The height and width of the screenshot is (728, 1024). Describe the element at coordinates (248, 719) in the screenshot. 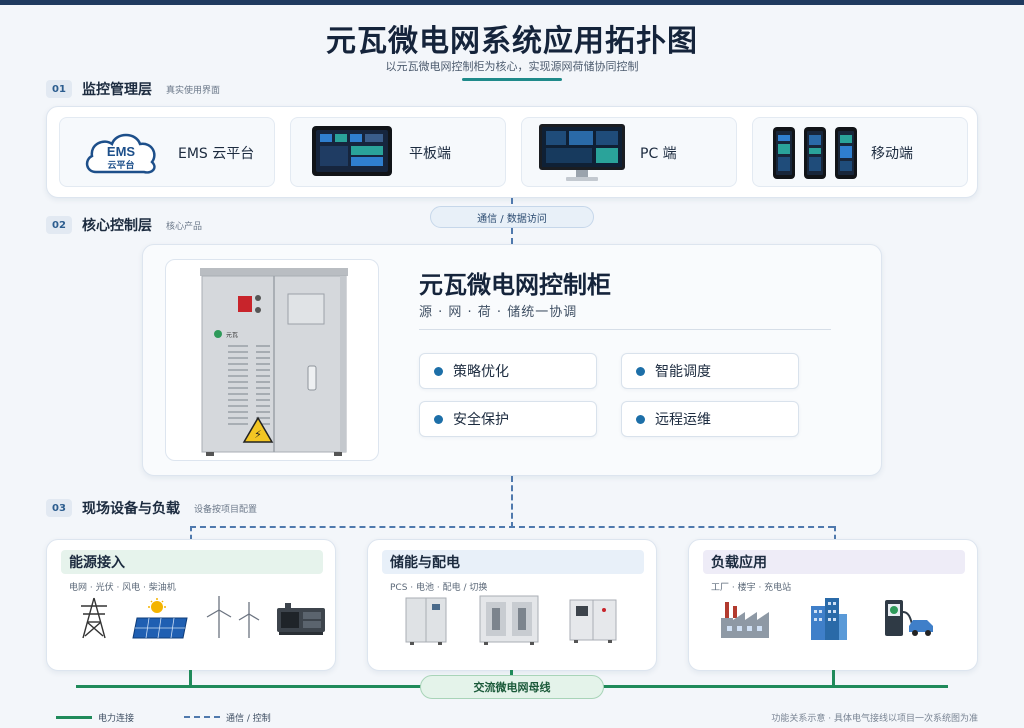

I see `legend-comm-label: 通信 / 控制` at that location.